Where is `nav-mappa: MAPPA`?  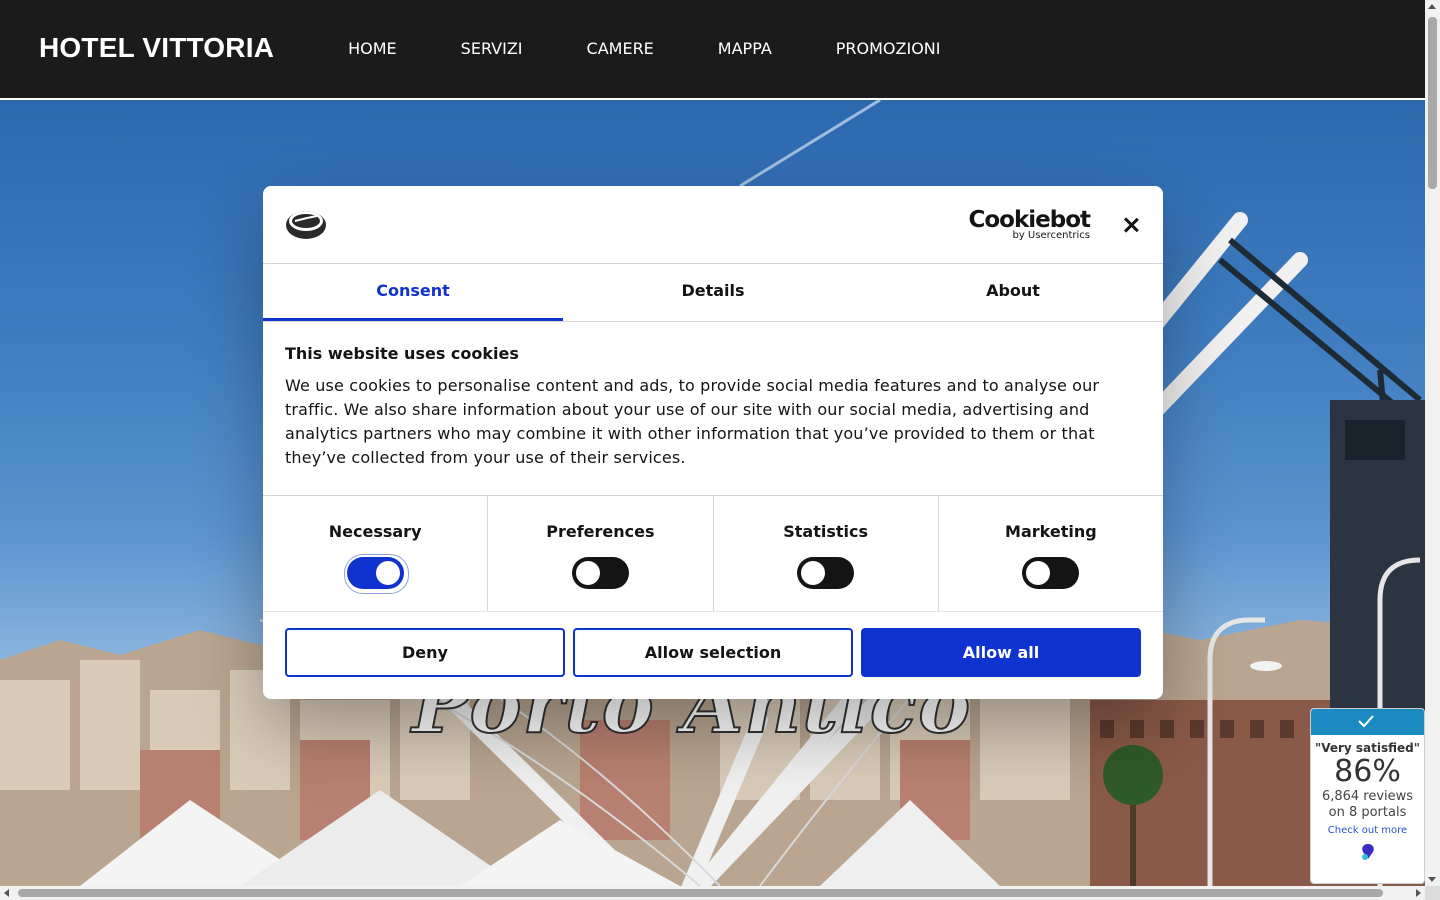 nav-mappa: MAPPA is located at coordinates (745, 48).